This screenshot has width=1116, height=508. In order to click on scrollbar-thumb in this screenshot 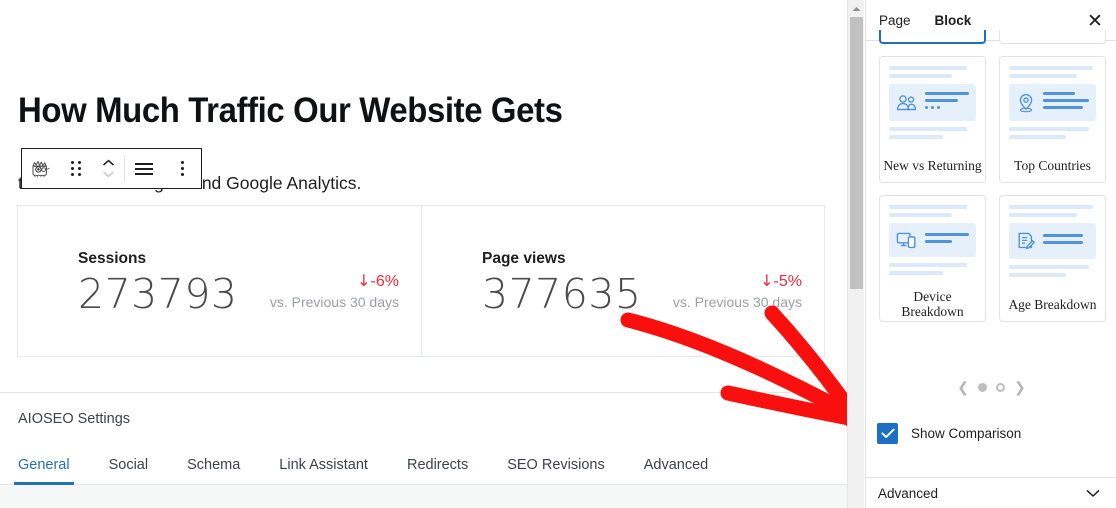, I will do `click(856, 153)`.